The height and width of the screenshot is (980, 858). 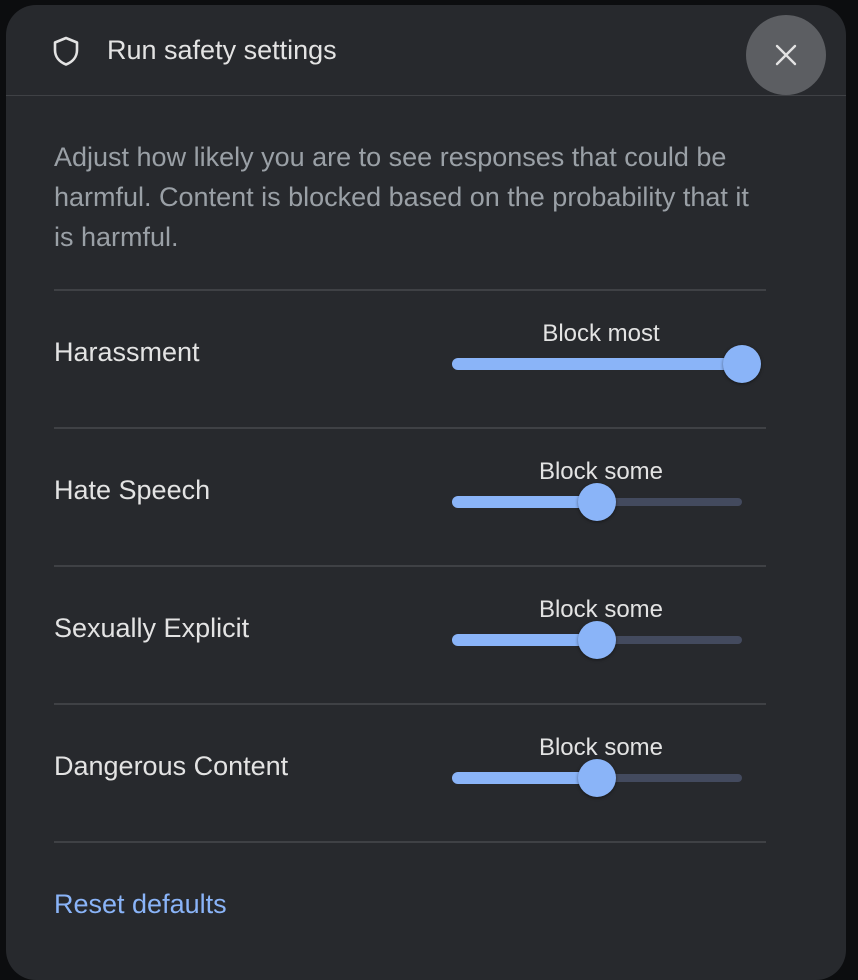 I want to click on safety-row-sexually-explicit: Sexually Explicit Block some, so click(x=426, y=635).